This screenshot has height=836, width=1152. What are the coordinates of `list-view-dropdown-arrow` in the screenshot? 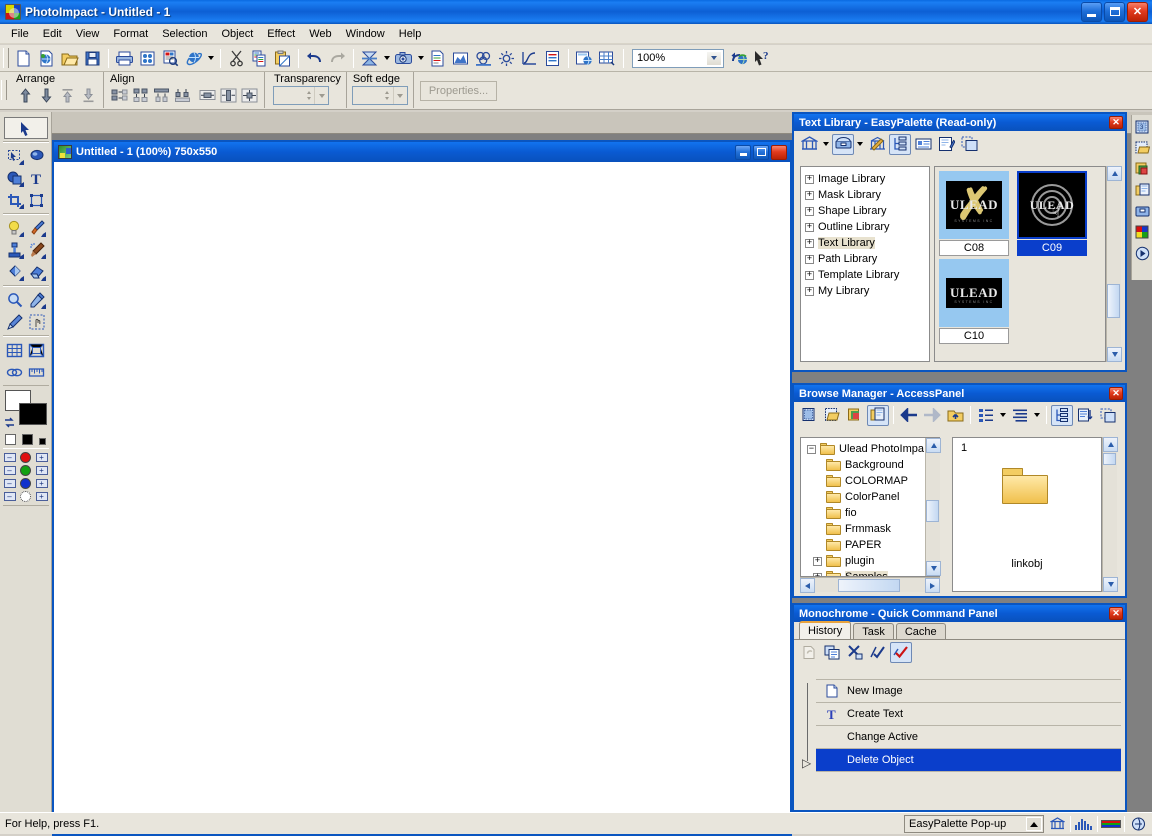 It's located at (1037, 415).